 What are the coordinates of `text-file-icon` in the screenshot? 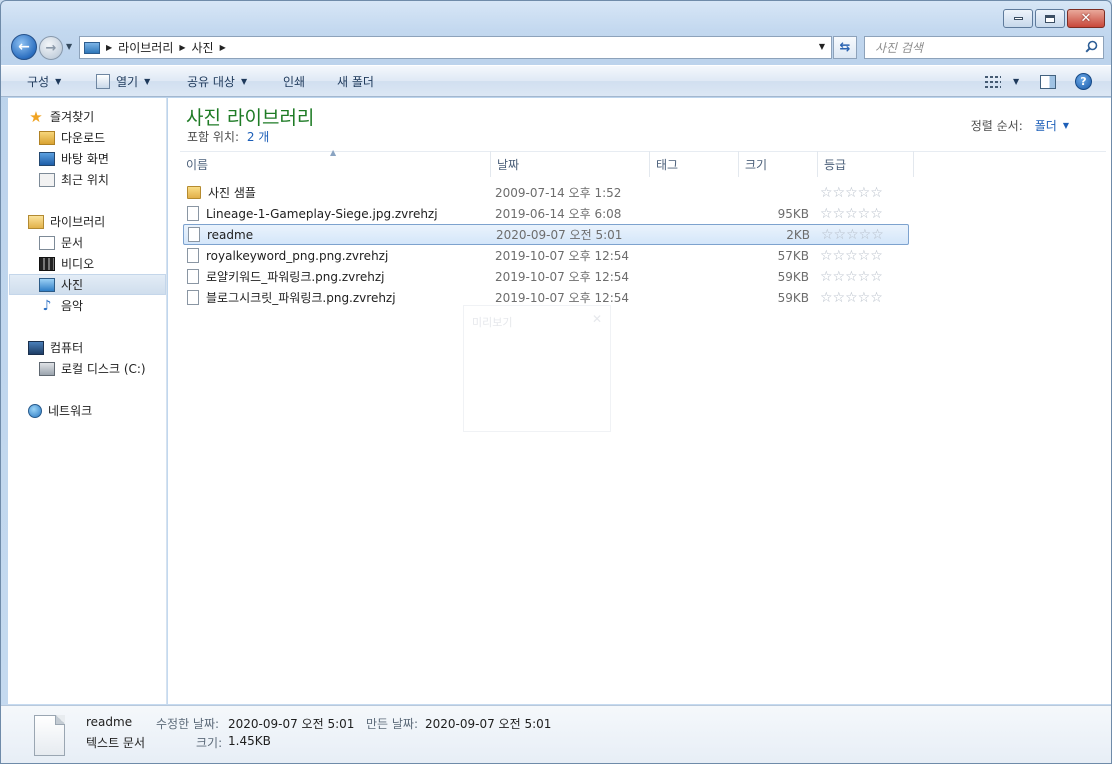 It's located at (49, 735).